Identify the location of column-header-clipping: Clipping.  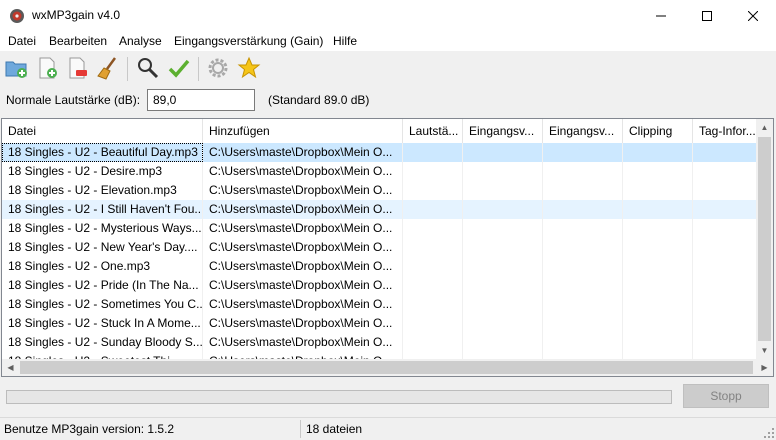
(658, 131).